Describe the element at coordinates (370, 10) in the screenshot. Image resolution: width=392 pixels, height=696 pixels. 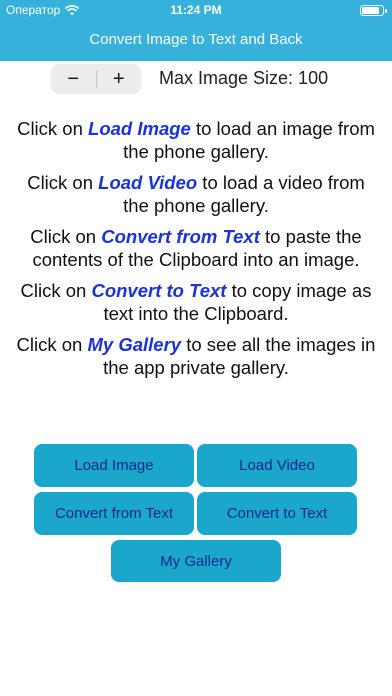
I see `battery-level` at that location.